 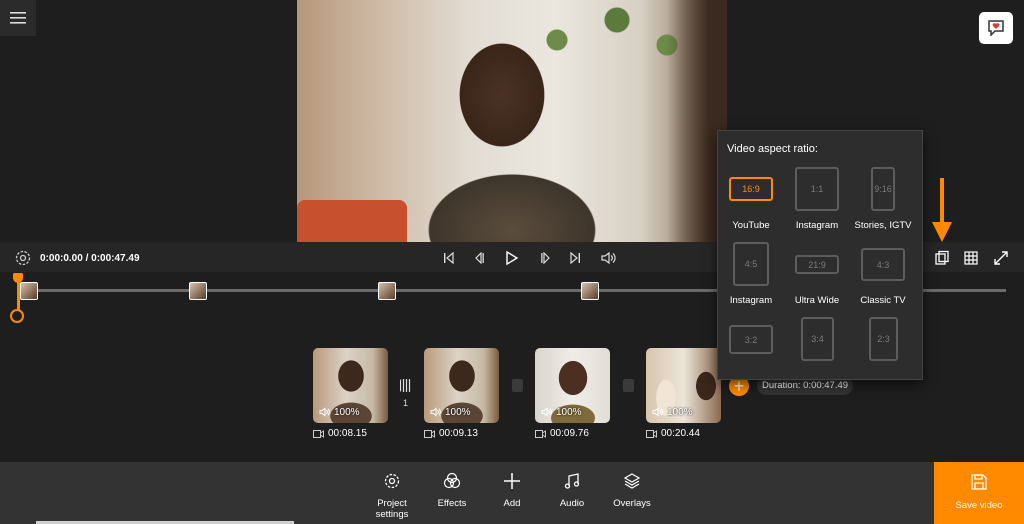 I want to click on aspect-9-16-label: Stories, IGTV, so click(x=883, y=225).